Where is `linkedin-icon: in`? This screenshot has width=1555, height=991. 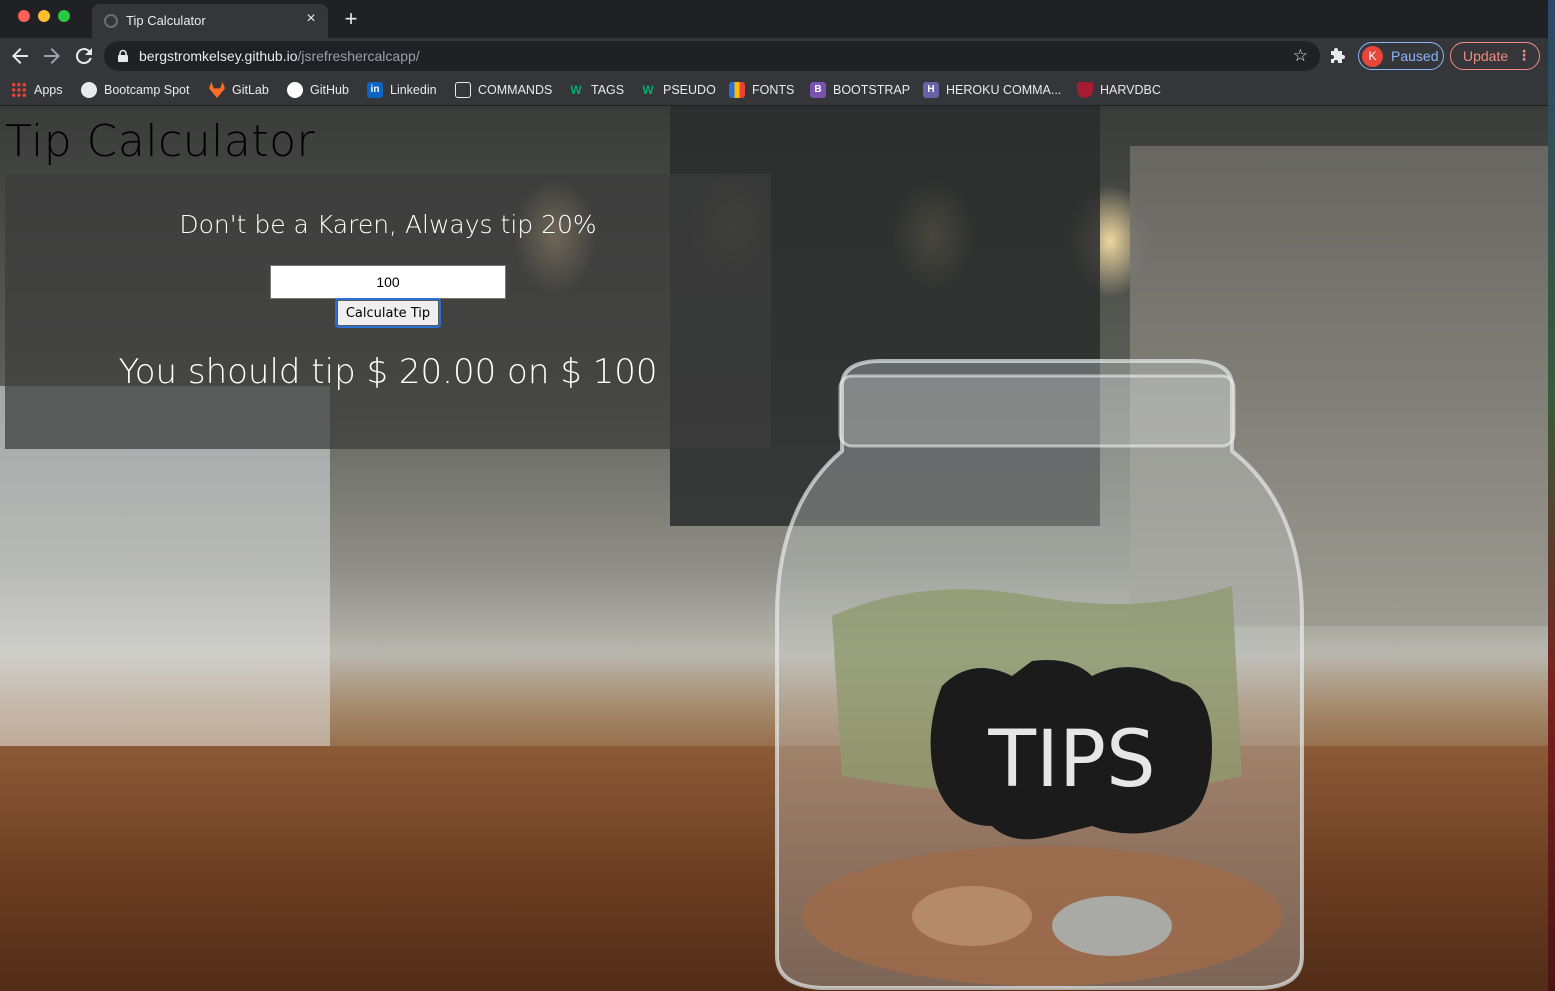
linkedin-icon: in is located at coordinates (375, 90).